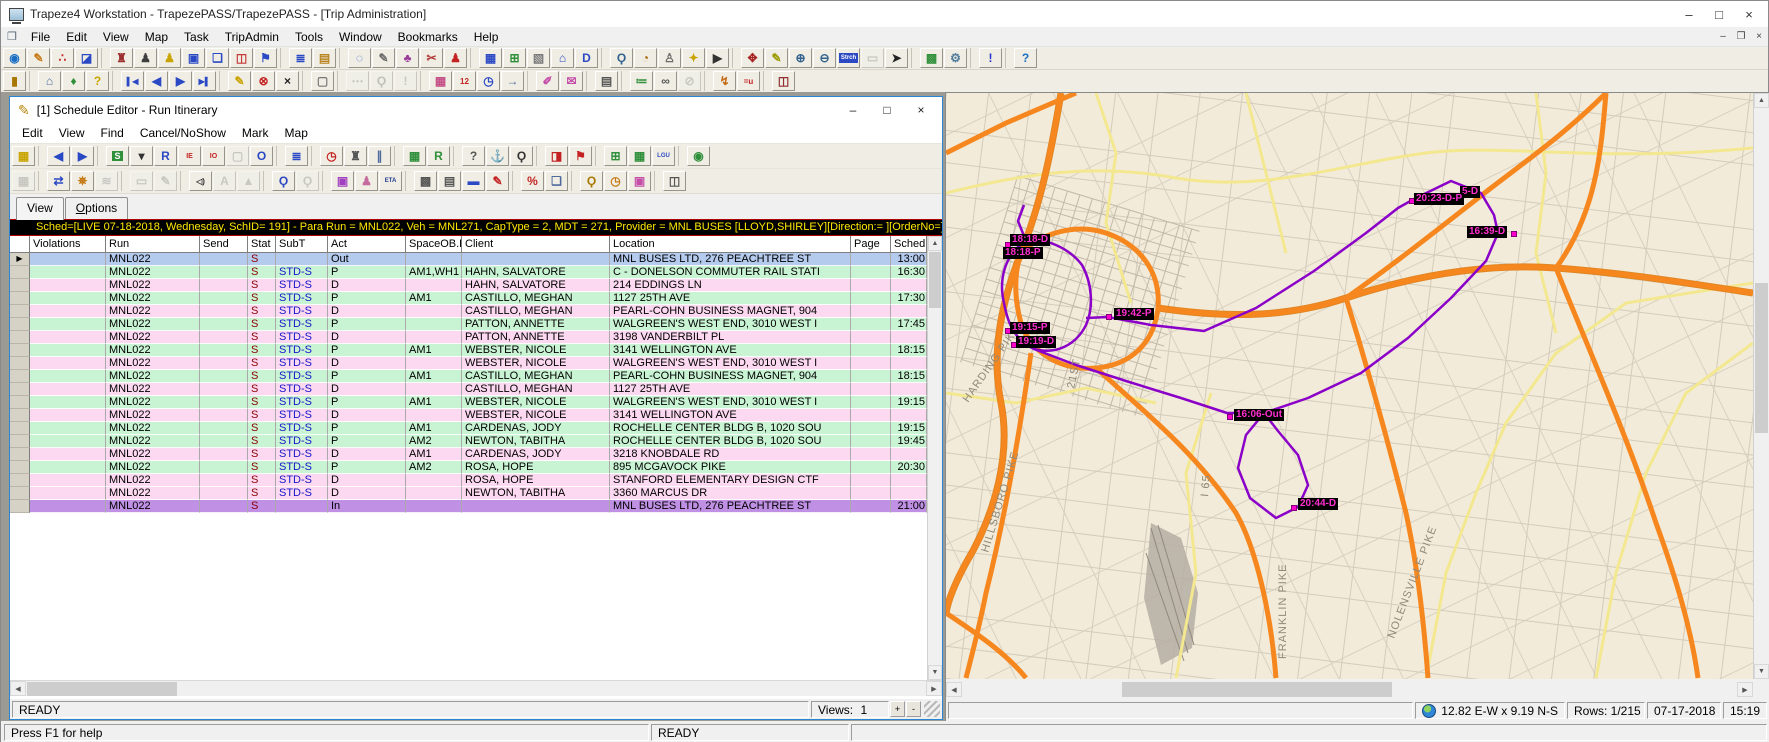 This screenshot has height=742, width=1769. Describe the element at coordinates (14, 36) in the screenshot. I see `mdi-child-icon: ❐` at that location.